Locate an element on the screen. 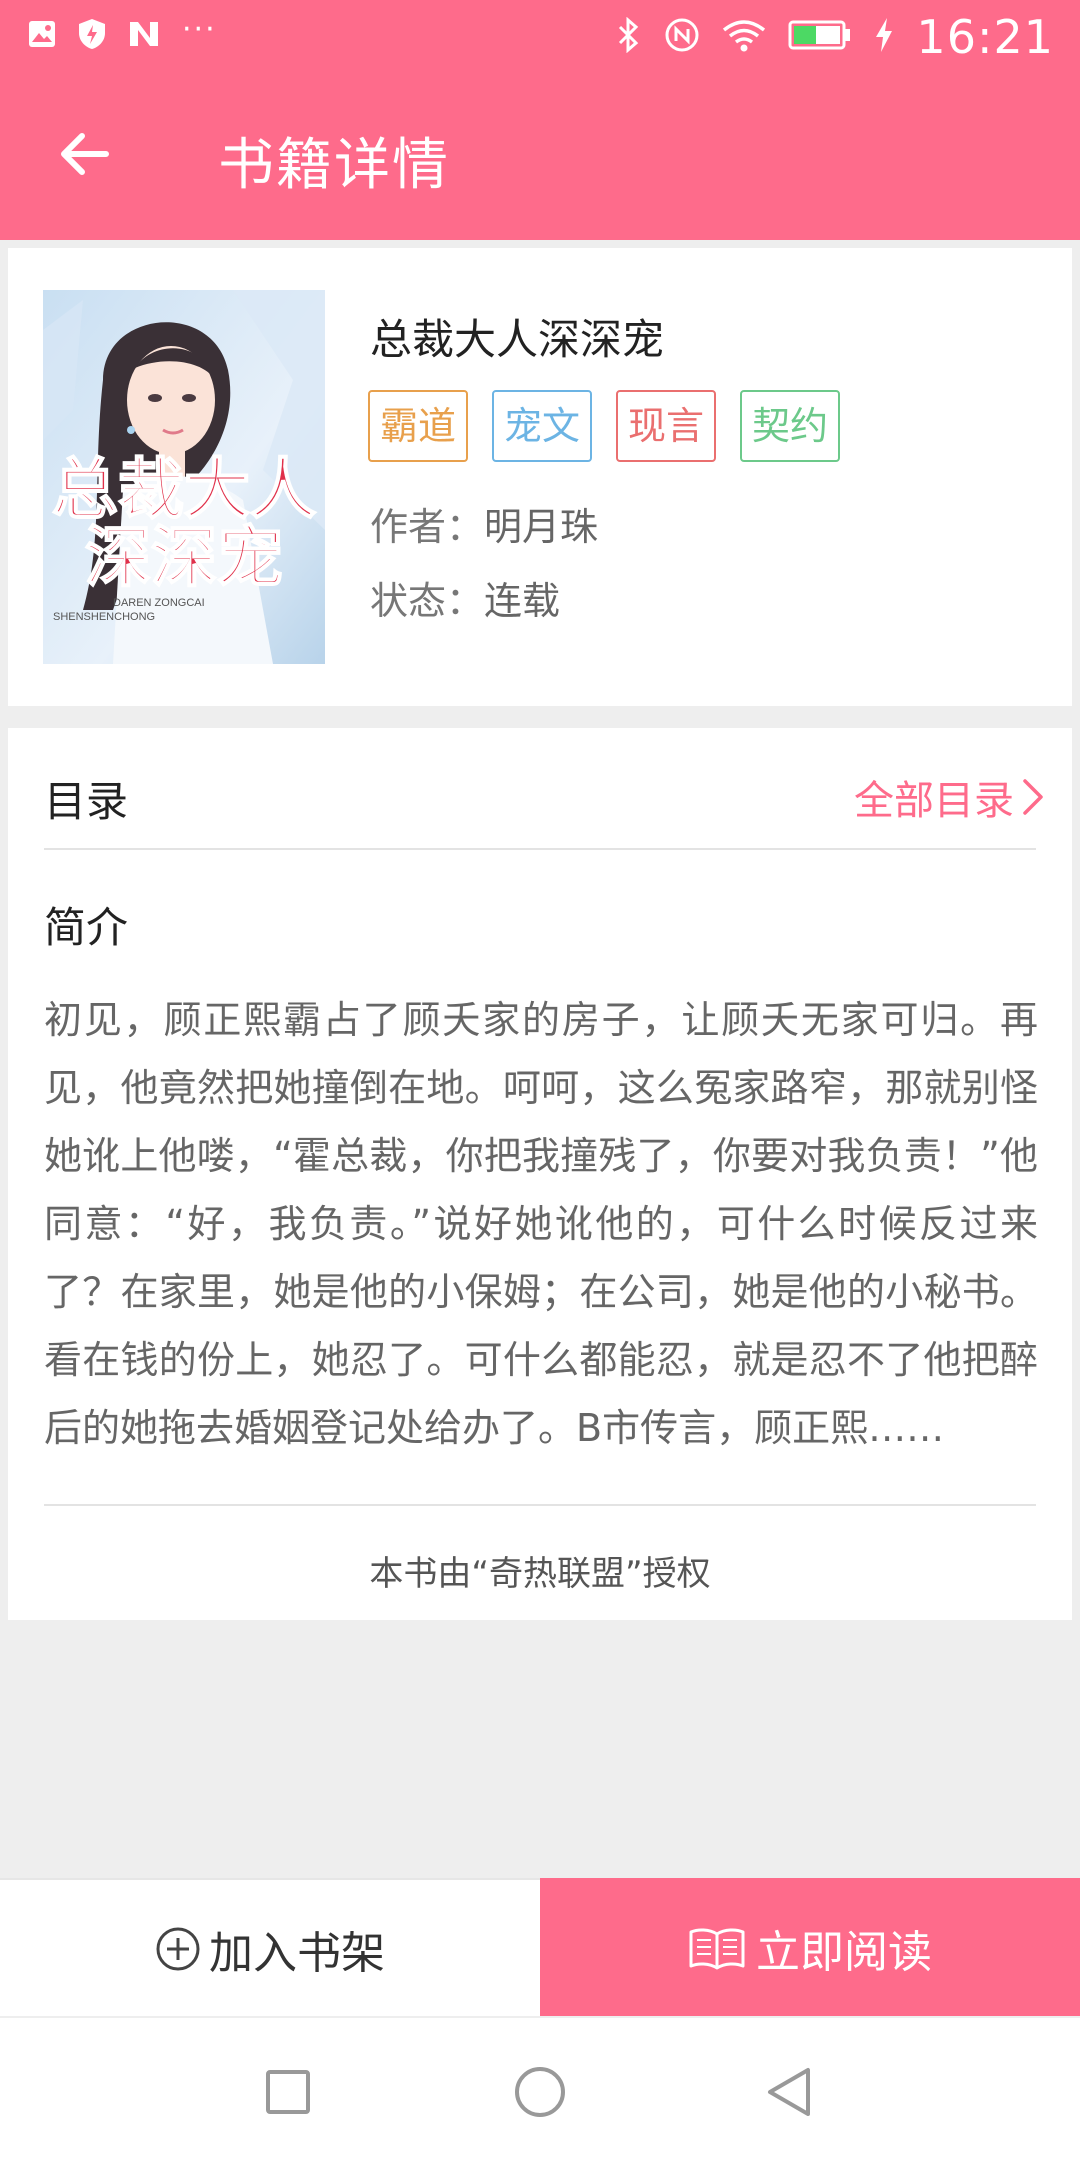  intro-label: 简介 is located at coordinates (86, 927).